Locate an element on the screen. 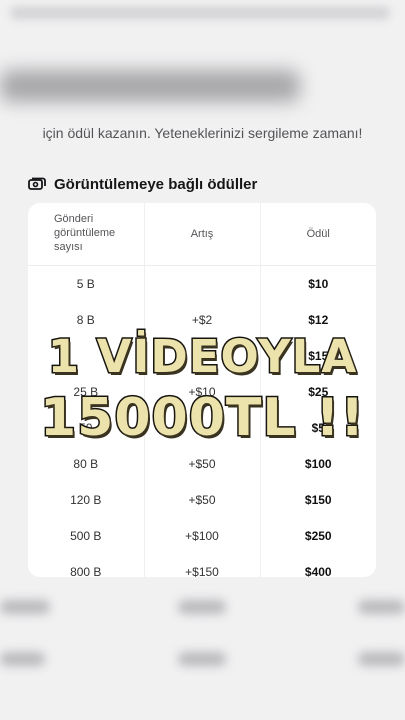 Image resolution: width=405 pixels, height=720 pixels. reward-cell: $10 is located at coordinates (317, 283).